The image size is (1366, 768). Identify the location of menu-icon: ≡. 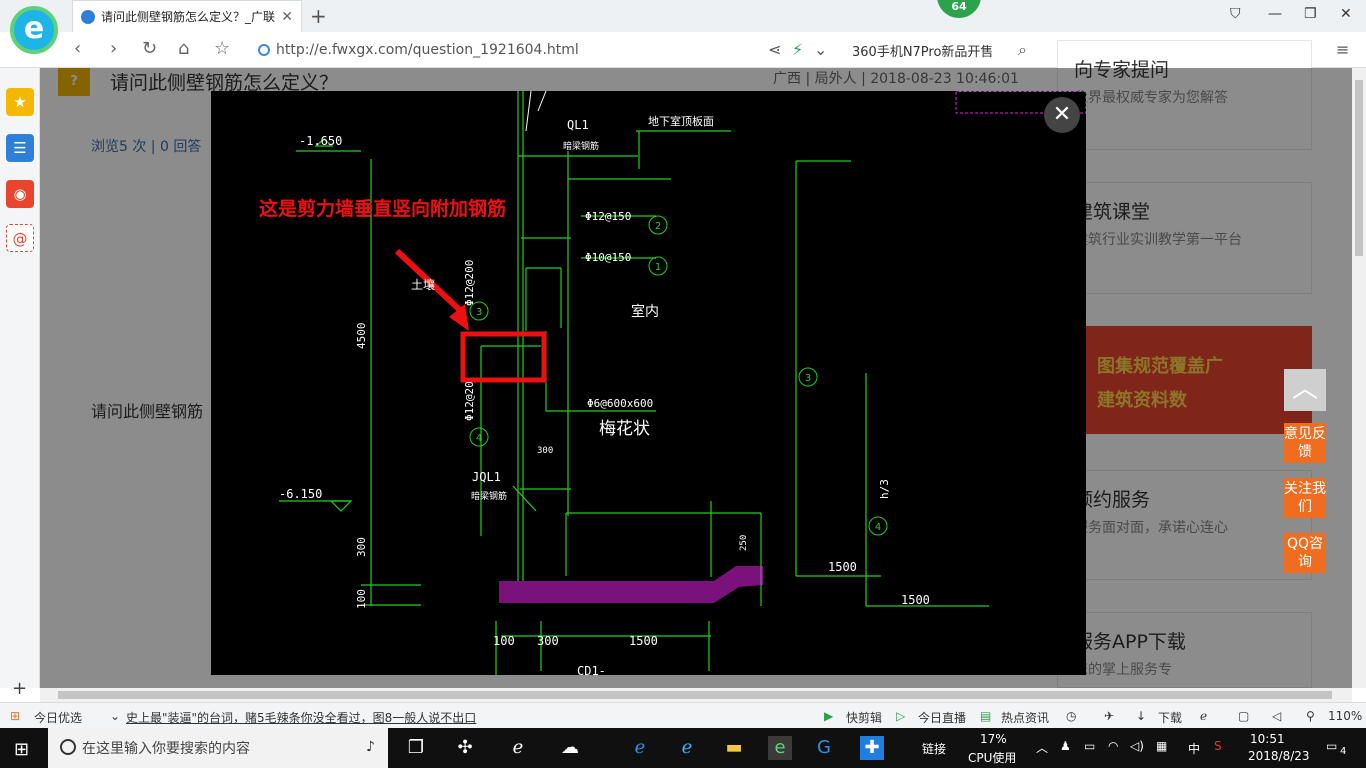
(1342, 49).